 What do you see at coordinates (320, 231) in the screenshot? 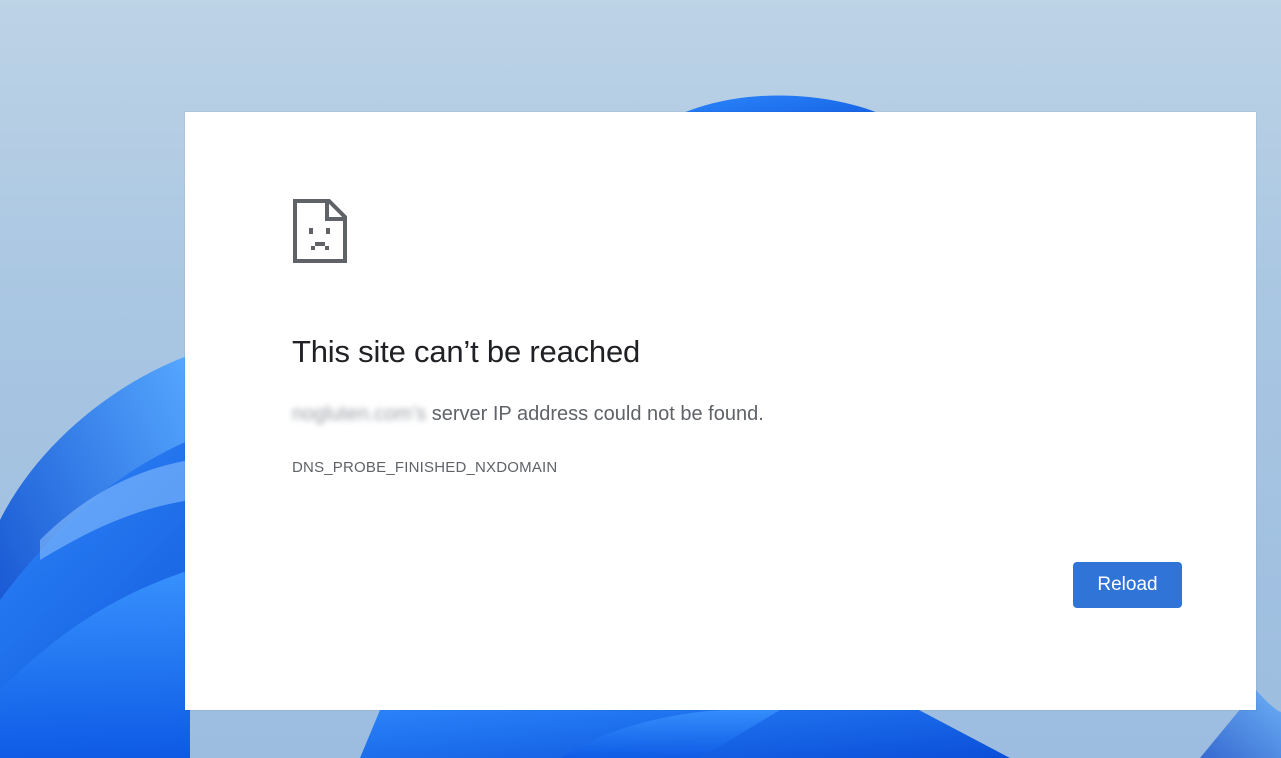
I see `sad-page-icon` at bounding box center [320, 231].